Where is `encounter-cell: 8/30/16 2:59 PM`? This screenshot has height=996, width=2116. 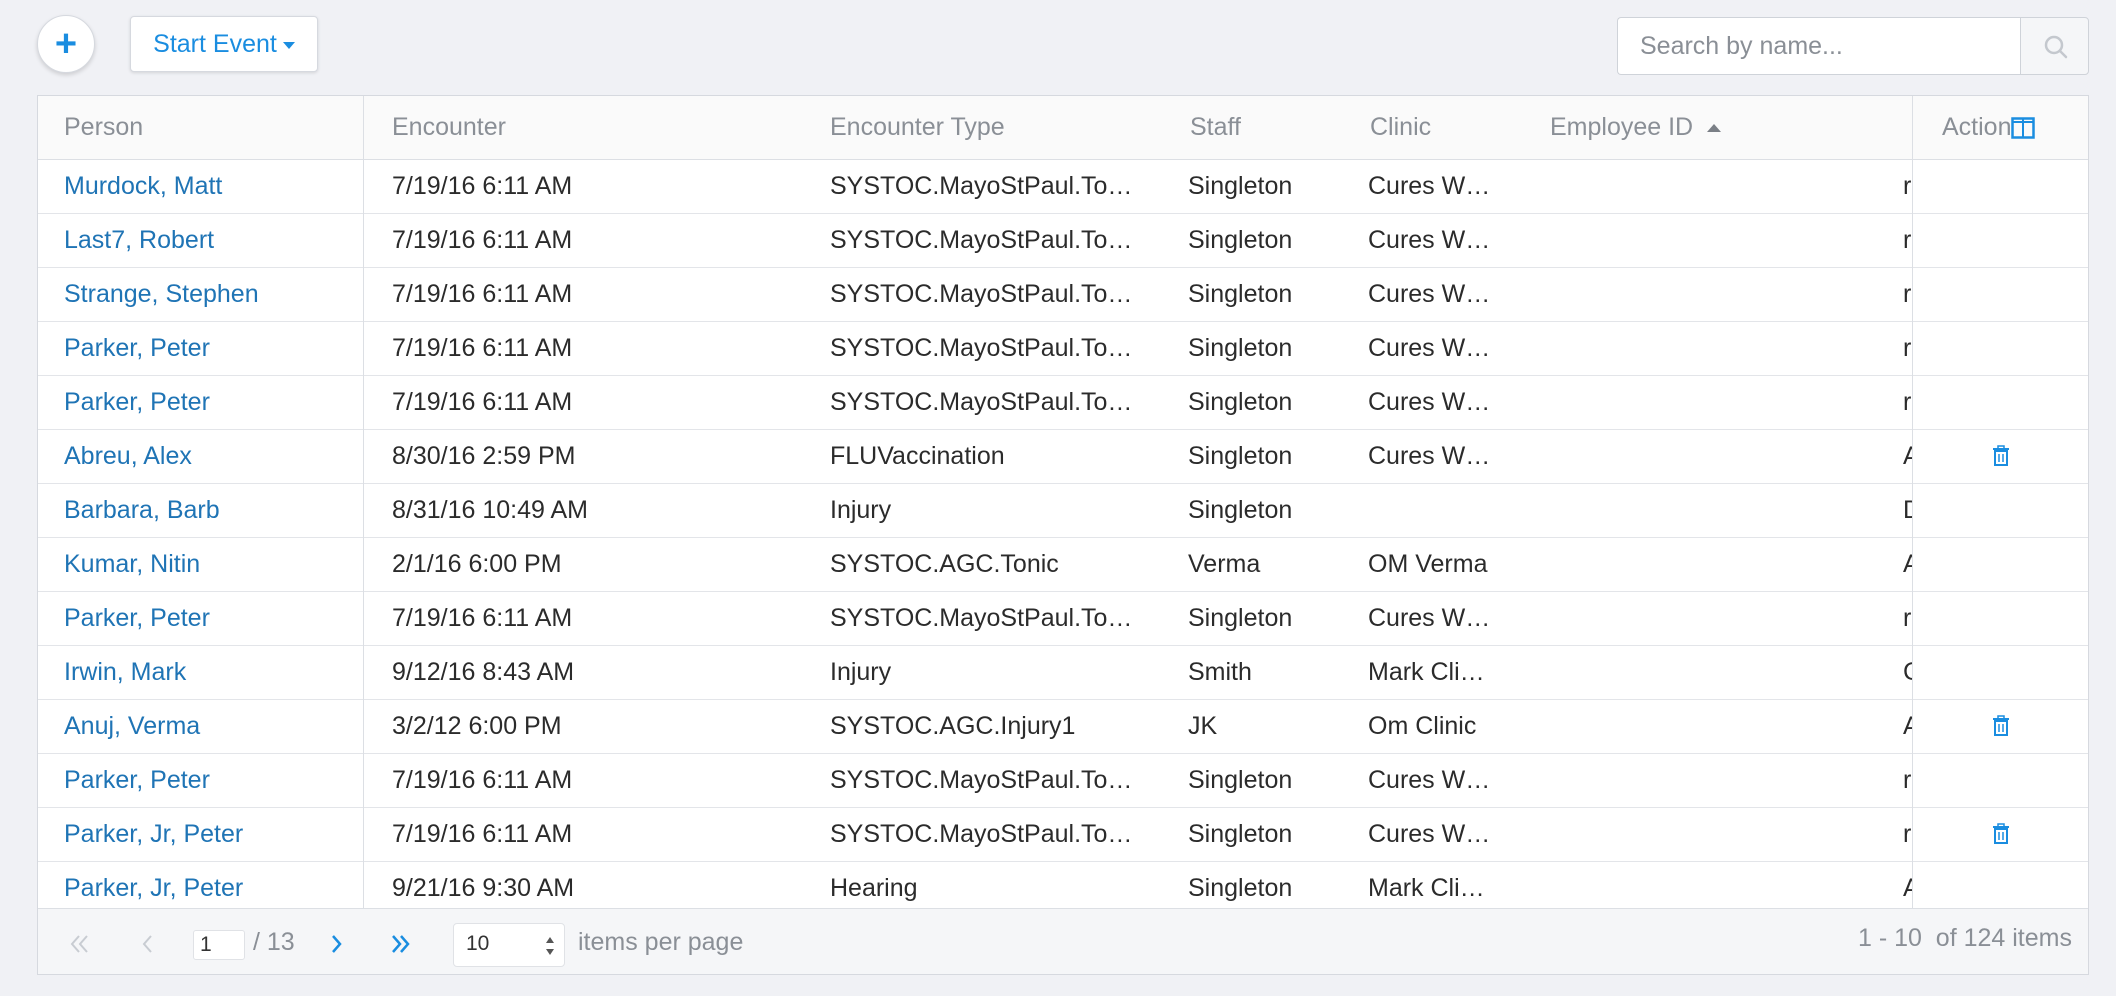 encounter-cell: 8/30/16 2:59 PM is located at coordinates (484, 456).